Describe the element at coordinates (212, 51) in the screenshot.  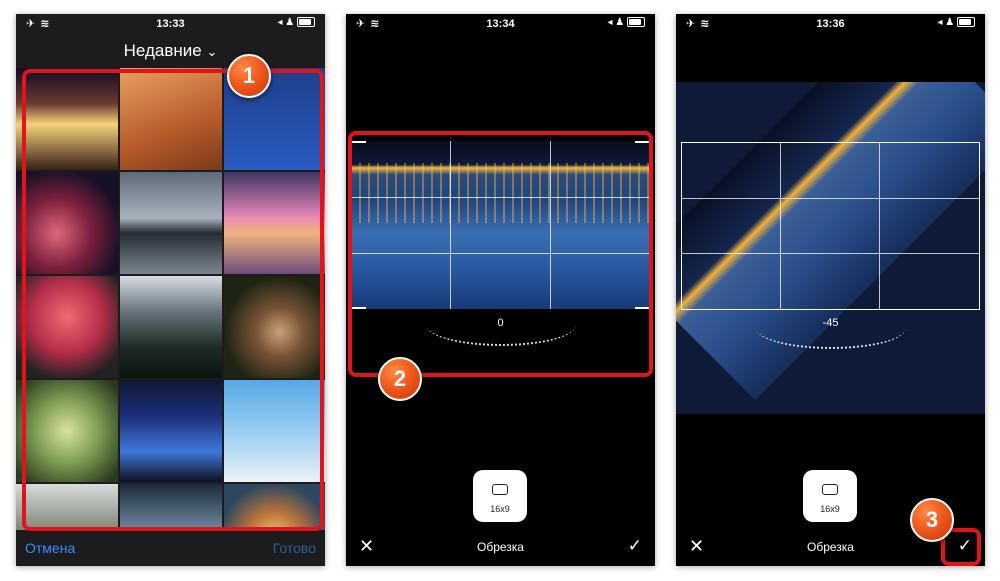
I see `chevron-down-icon: ⌄` at that location.